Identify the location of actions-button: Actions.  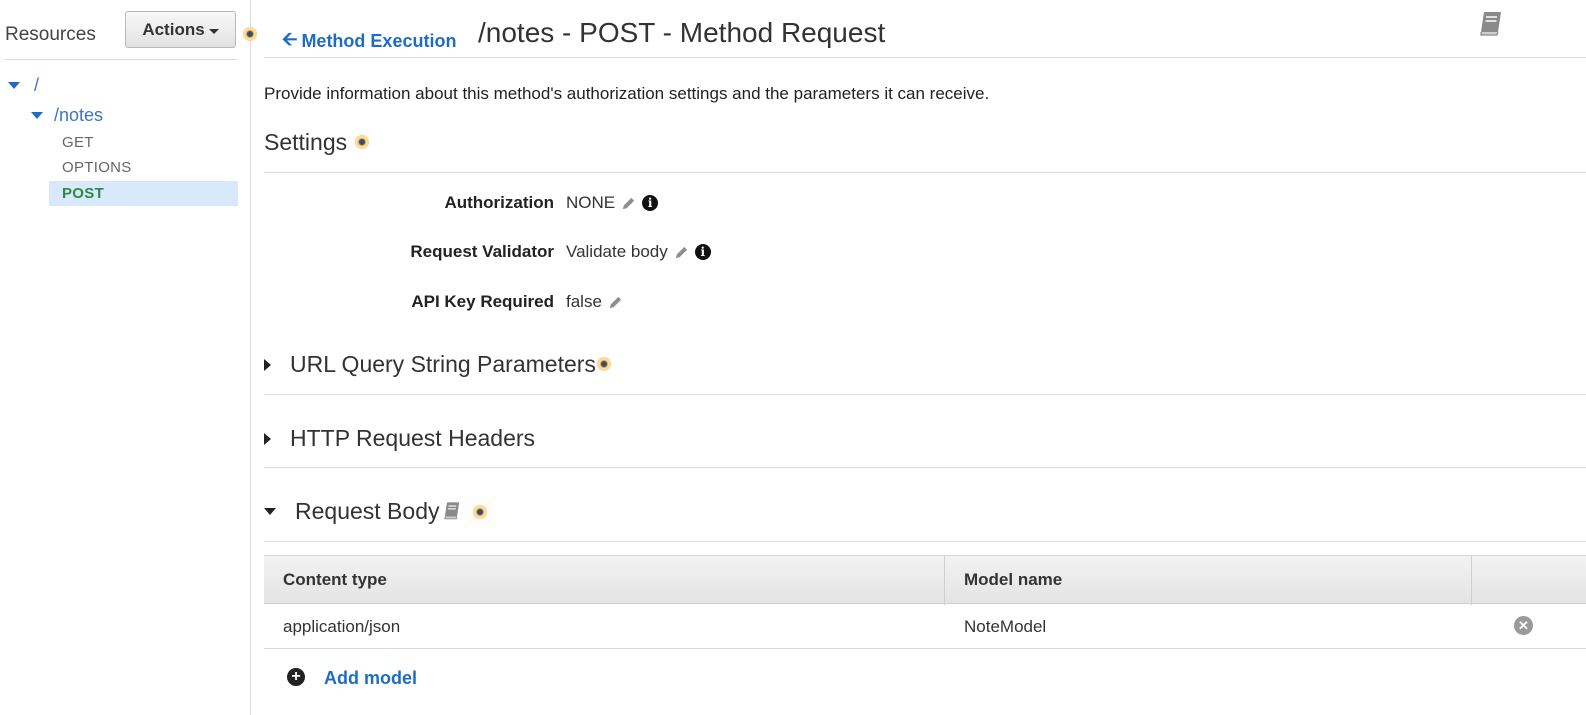
(180, 29).